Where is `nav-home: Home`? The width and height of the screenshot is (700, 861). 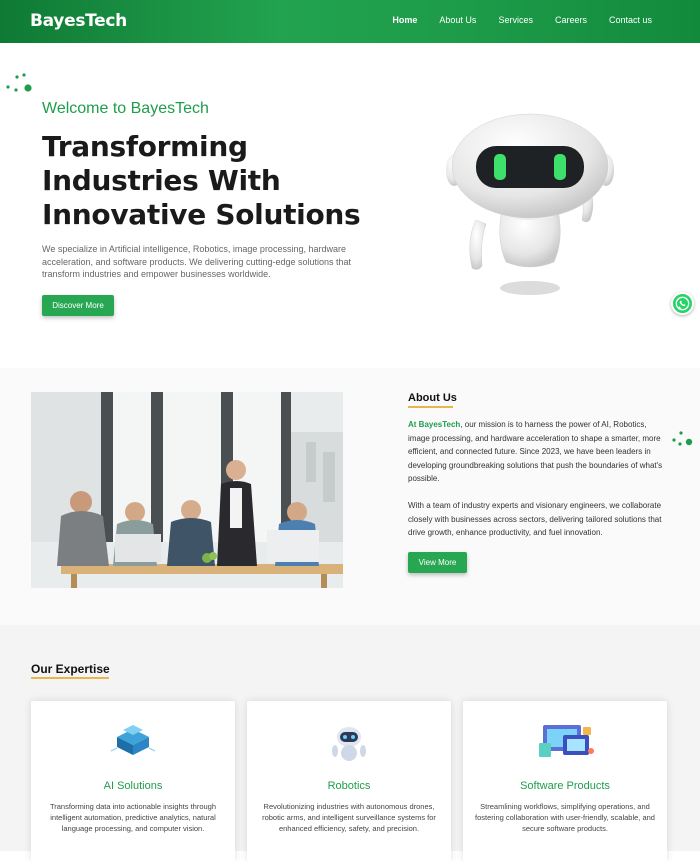 nav-home: Home is located at coordinates (404, 20).